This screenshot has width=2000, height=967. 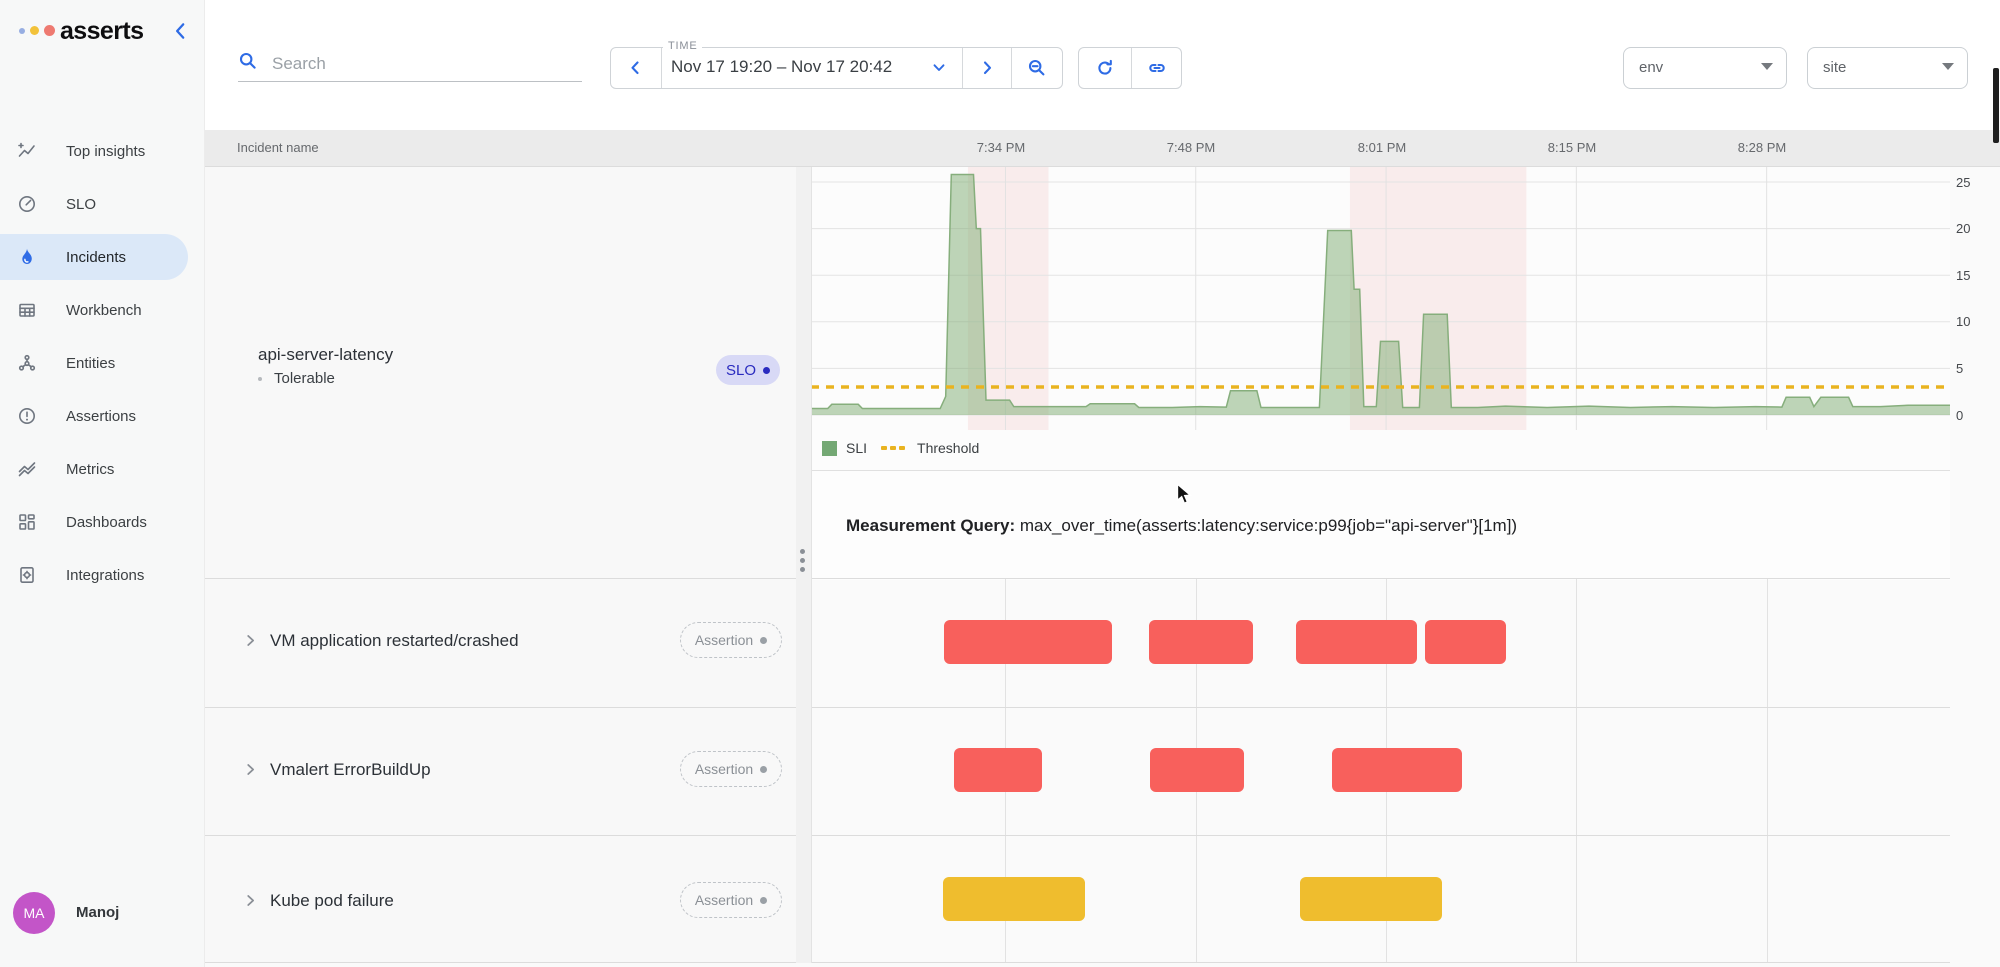 What do you see at coordinates (332, 901) in the screenshot?
I see `incident-name: Kube pod failure` at bounding box center [332, 901].